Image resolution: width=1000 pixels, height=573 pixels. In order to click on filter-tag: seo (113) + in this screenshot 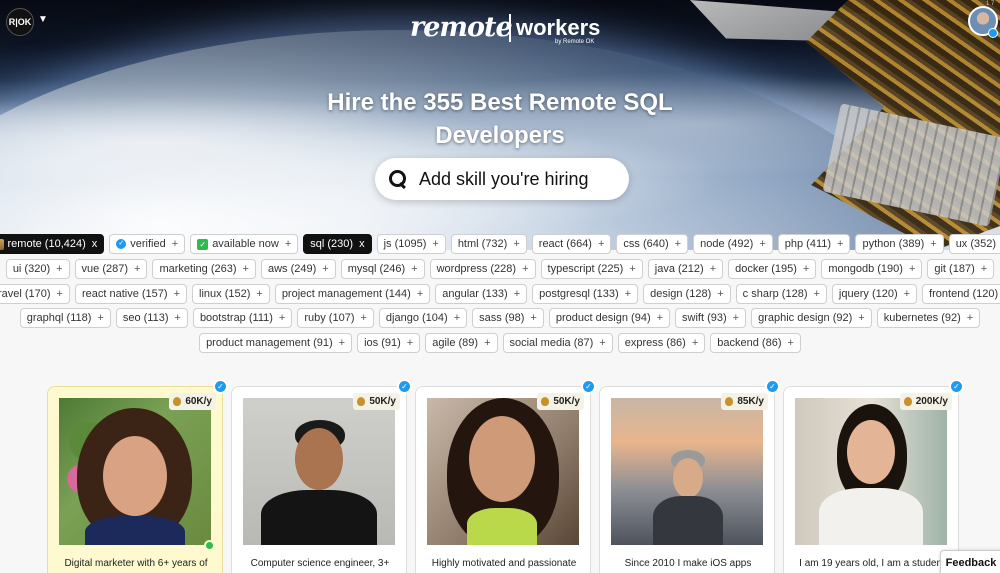, I will do `click(151, 318)`.